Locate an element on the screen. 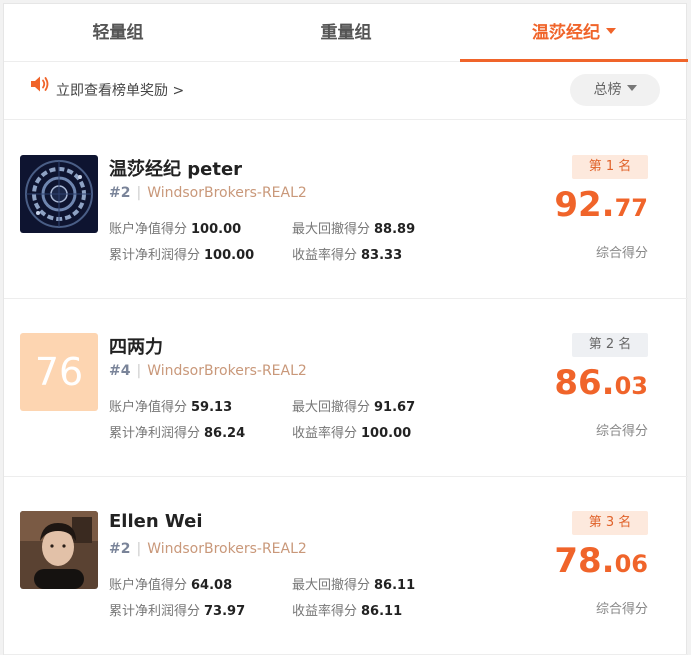 The width and height of the screenshot is (691, 655). drawdown-score-value: 91.67 is located at coordinates (395, 407).